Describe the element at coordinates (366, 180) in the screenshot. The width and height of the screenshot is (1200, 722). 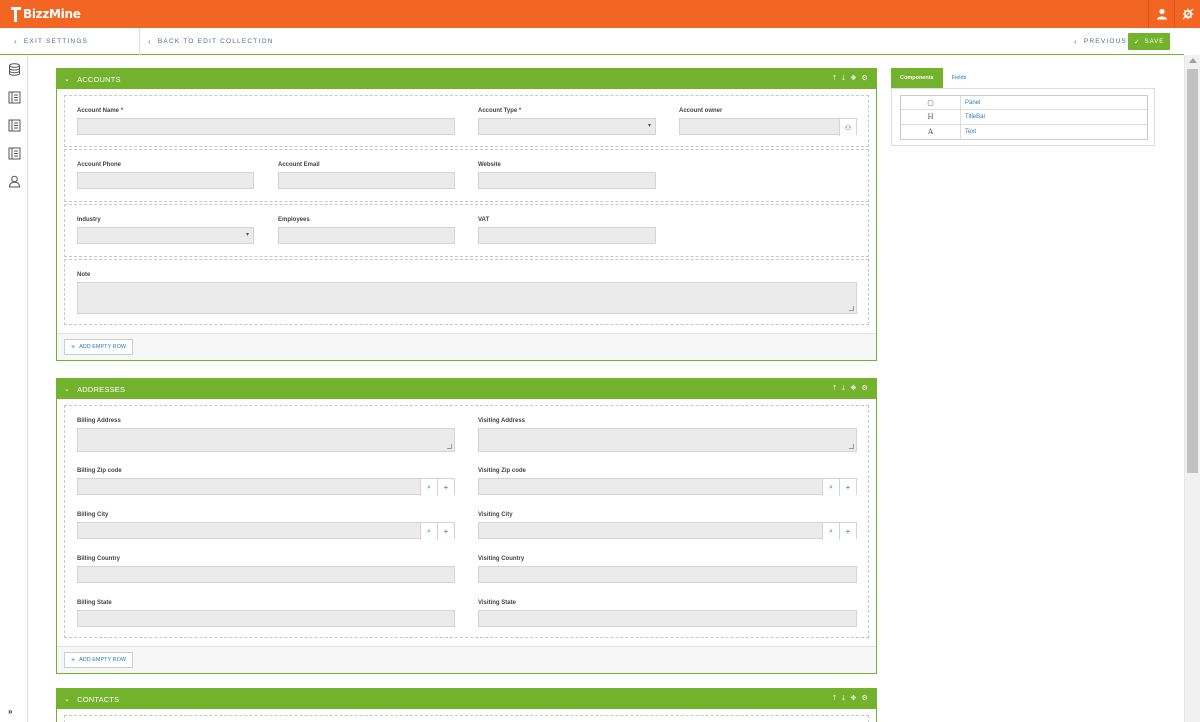
I see `account-email-input` at that location.